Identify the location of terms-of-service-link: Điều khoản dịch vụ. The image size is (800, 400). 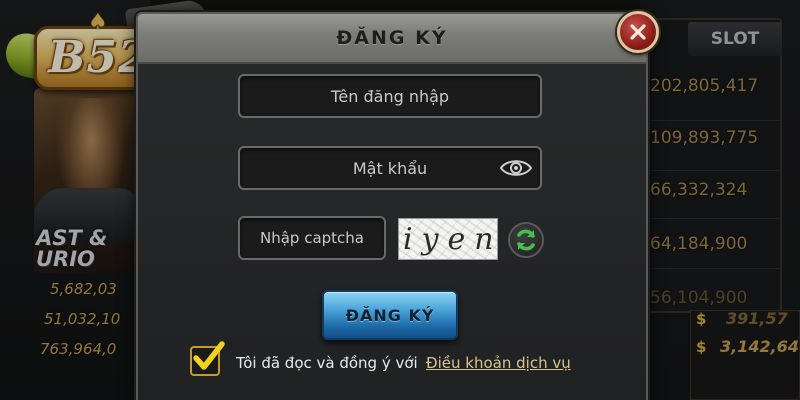
(498, 363).